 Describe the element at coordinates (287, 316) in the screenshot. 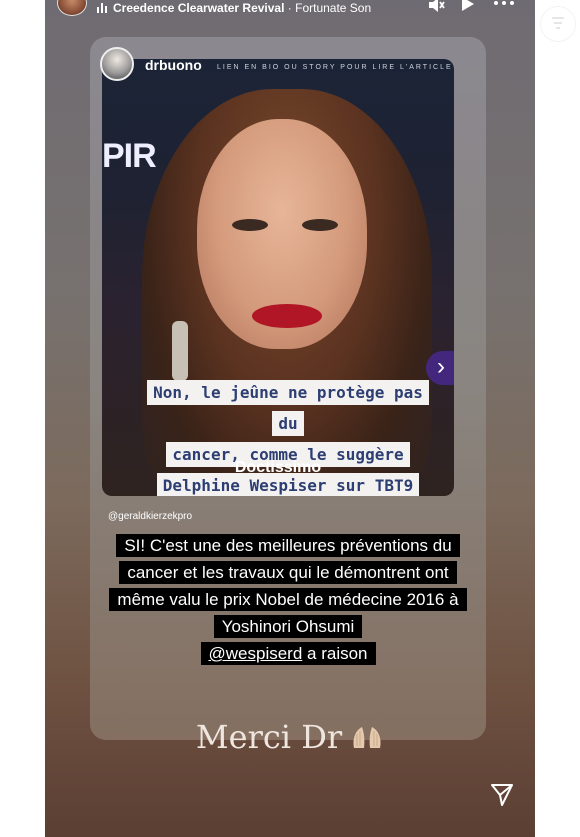

I see `portrait-lips` at that location.